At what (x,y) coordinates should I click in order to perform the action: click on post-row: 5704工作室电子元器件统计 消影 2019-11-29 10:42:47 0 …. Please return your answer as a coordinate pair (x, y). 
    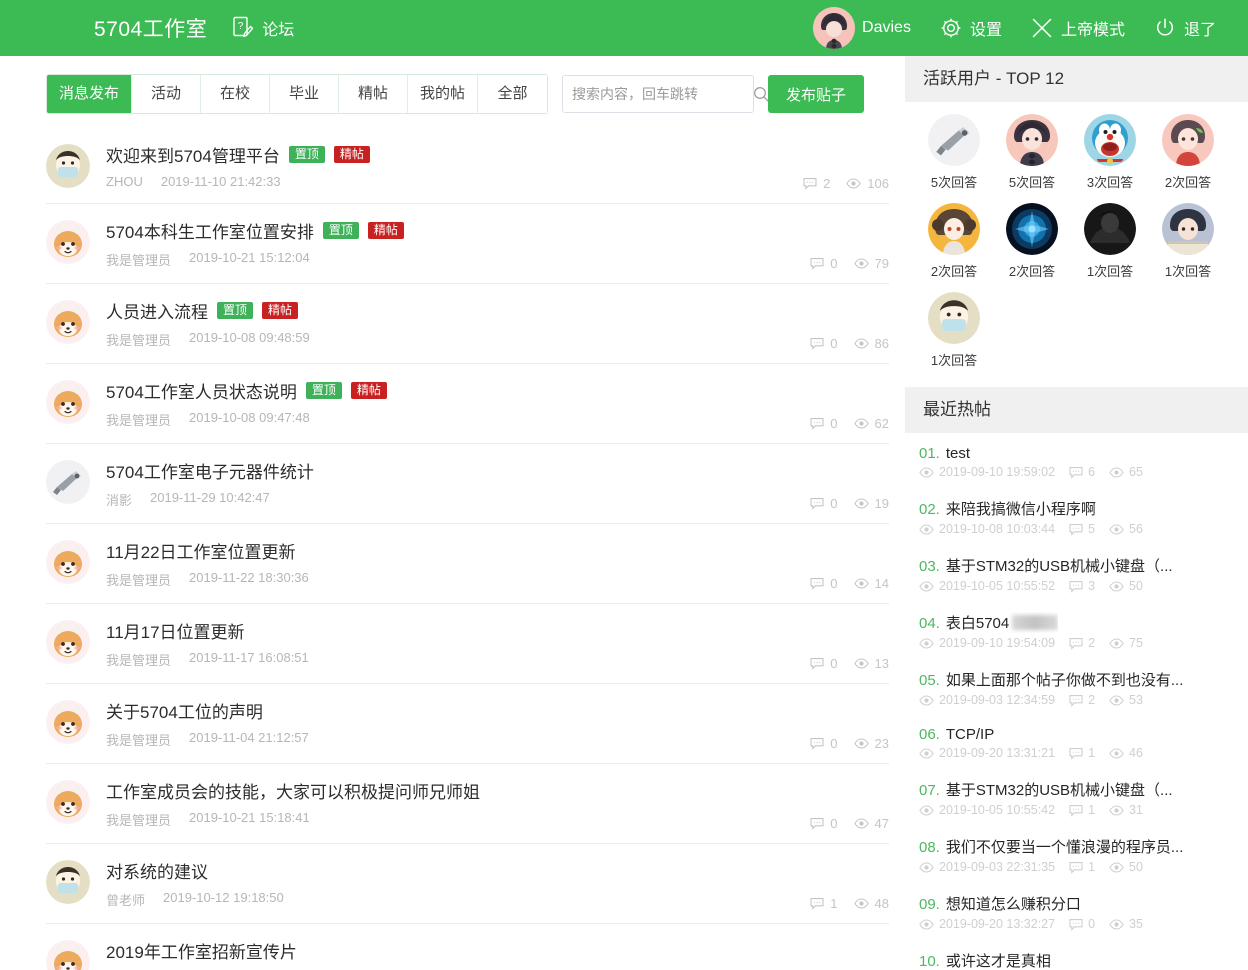
    Looking at the image, I should click on (467, 484).